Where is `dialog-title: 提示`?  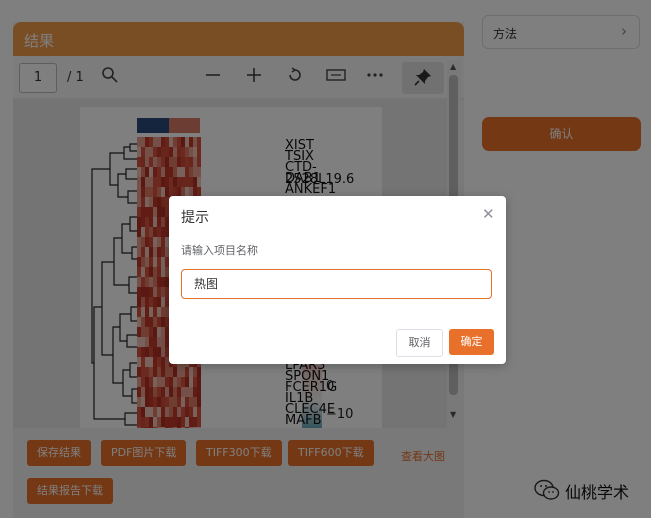 dialog-title: 提示 is located at coordinates (195, 218).